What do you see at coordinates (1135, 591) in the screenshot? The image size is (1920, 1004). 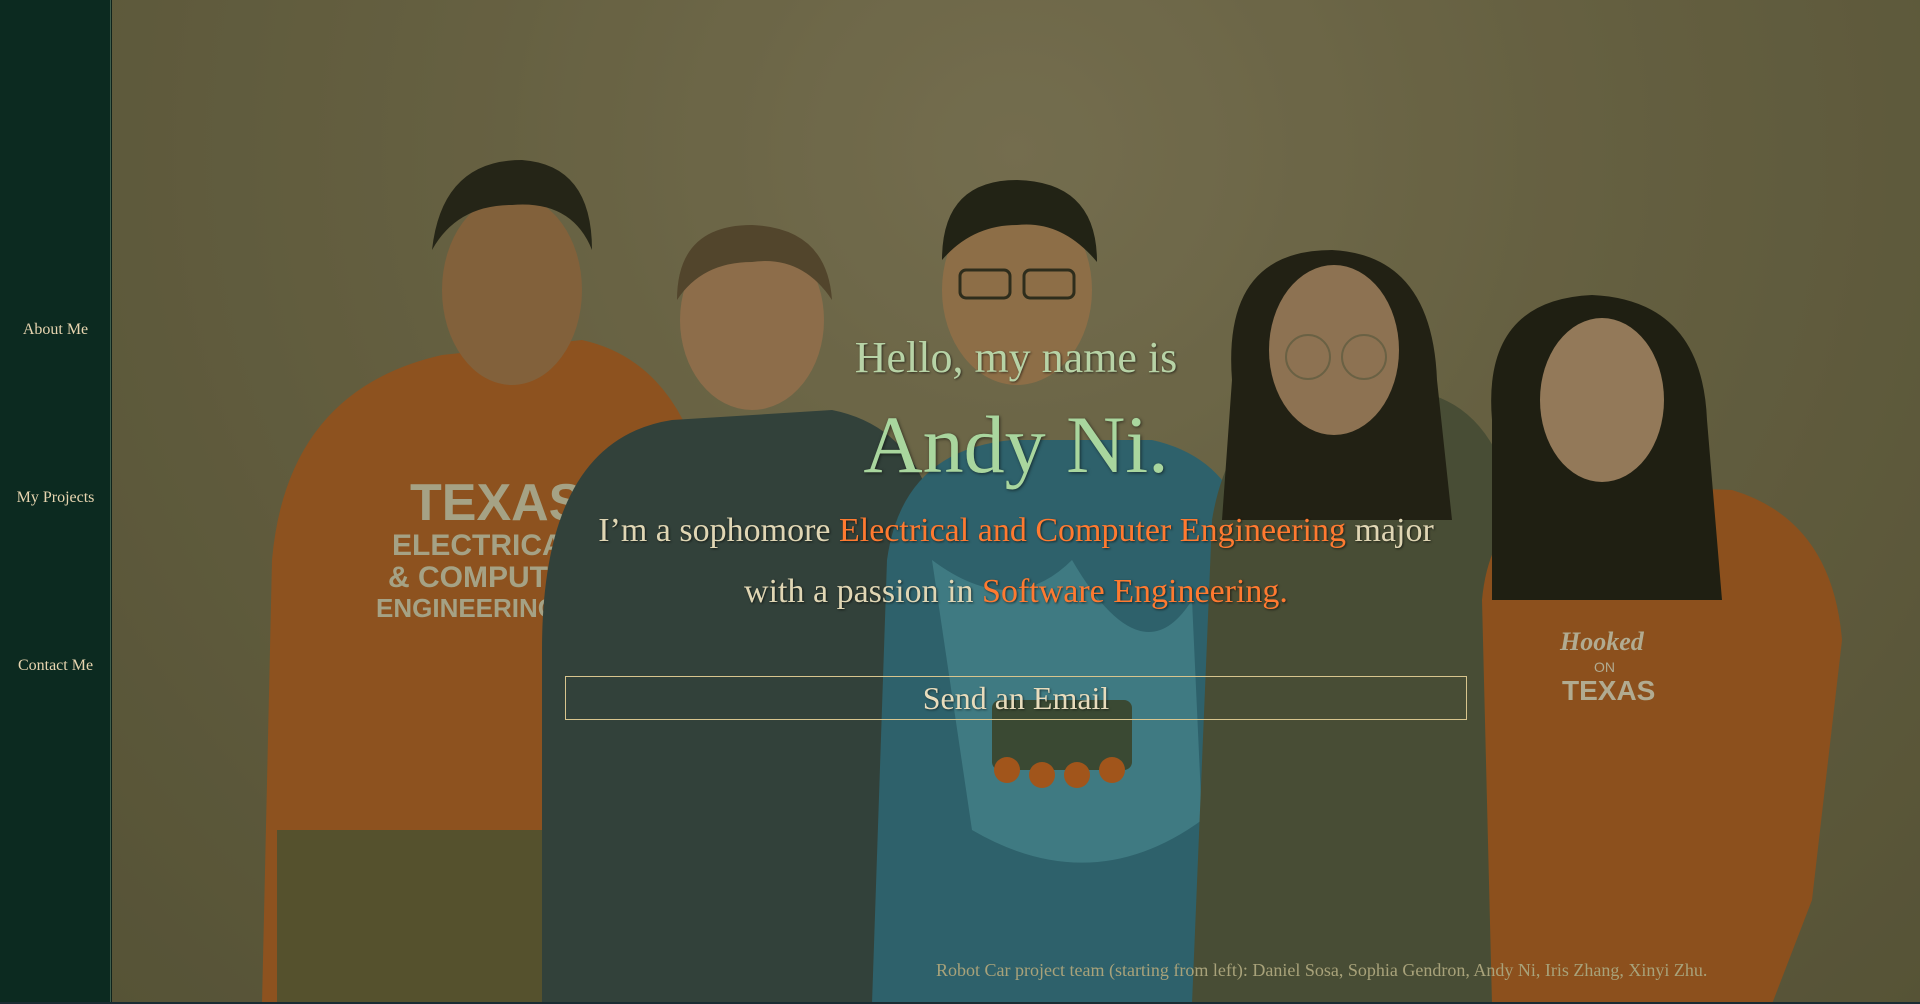 I see `passion-field: Software Engineering.` at bounding box center [1135, 591].